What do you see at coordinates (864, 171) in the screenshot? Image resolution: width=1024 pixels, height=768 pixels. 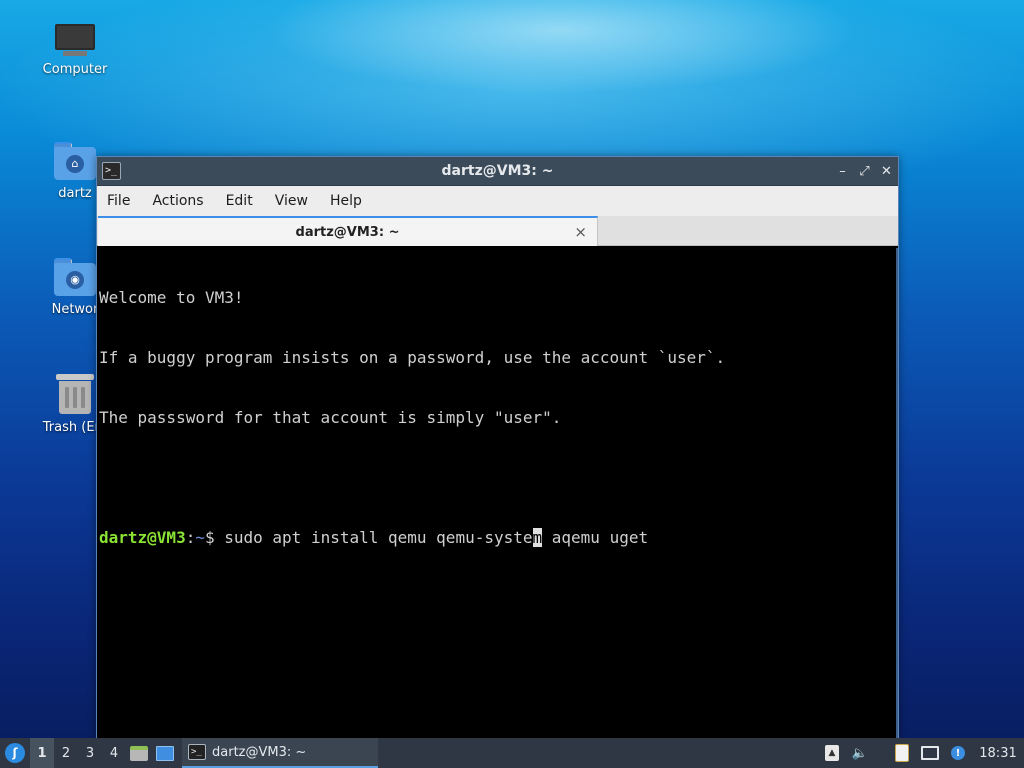 I see `maximize-button: ⤢` at bounding box center [864, 171].